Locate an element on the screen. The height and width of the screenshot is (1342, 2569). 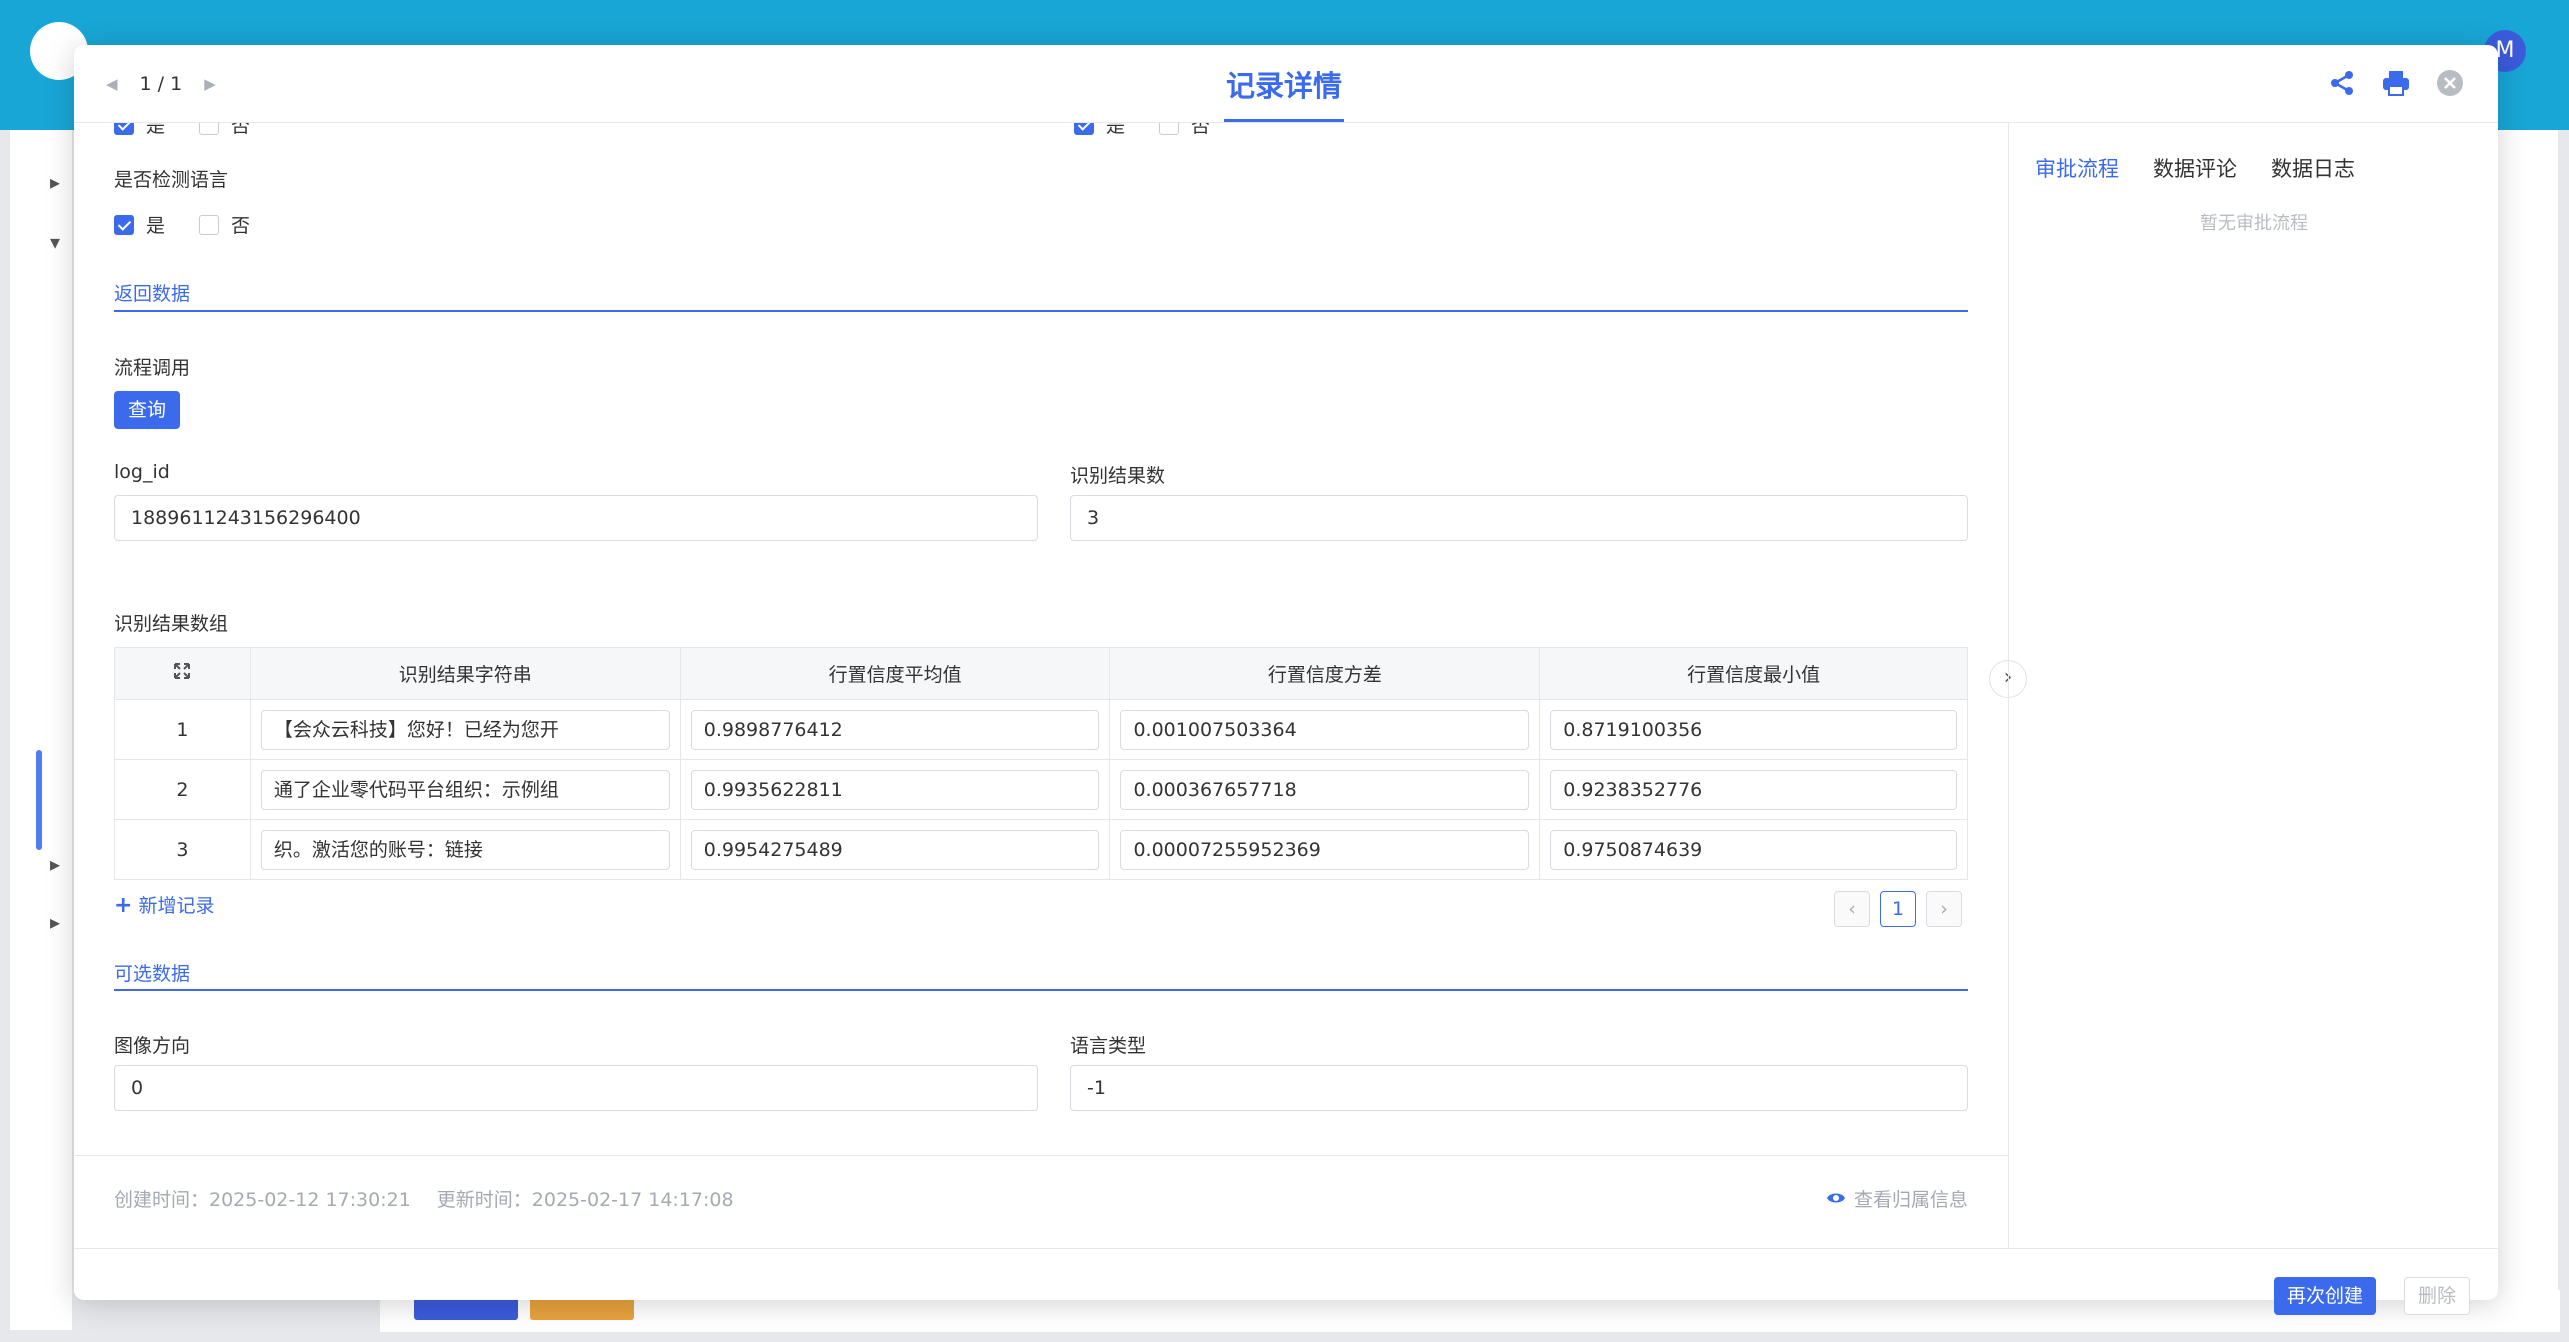
cell-avg: 0.9935622811 is located at coordinates (895, 789).